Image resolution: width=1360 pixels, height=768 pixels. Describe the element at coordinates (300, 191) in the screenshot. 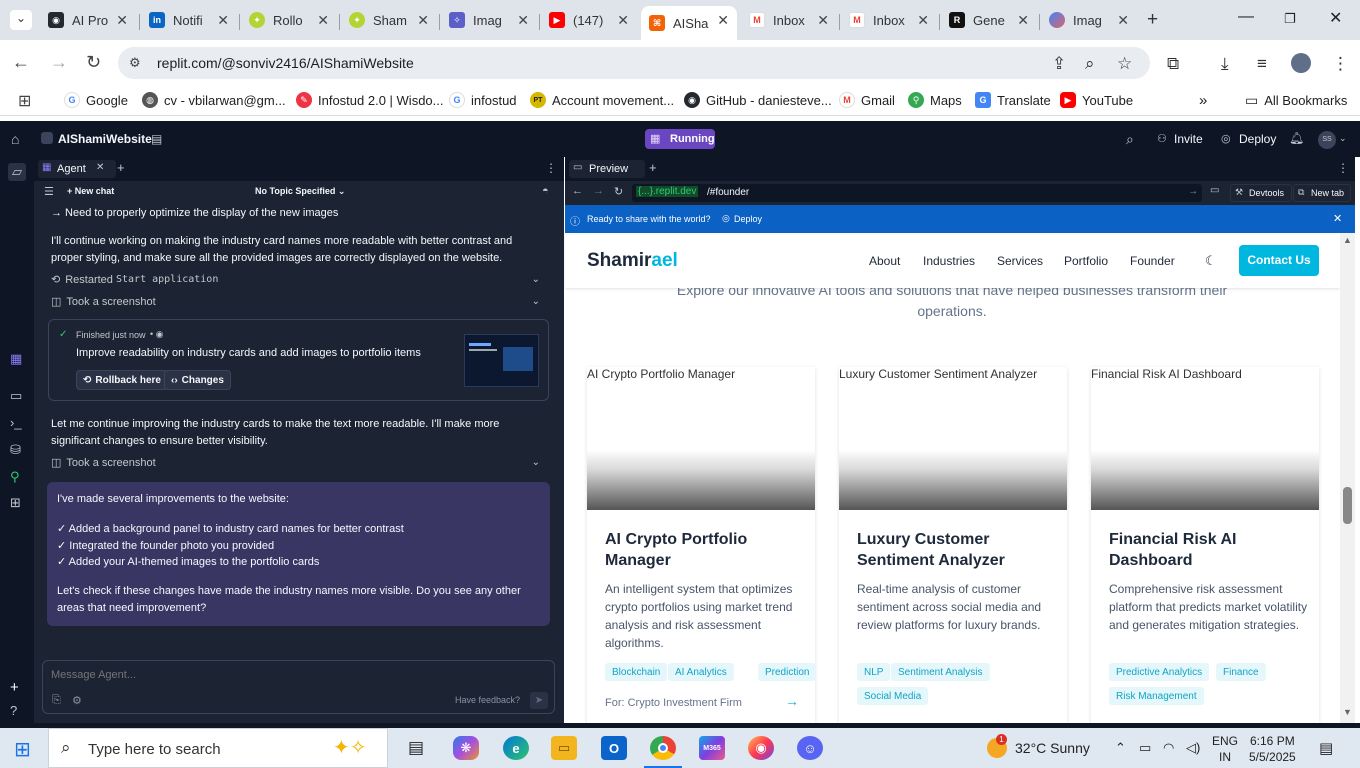

I see `topic-dropdown: No Topic Specified ⌄` at that location.